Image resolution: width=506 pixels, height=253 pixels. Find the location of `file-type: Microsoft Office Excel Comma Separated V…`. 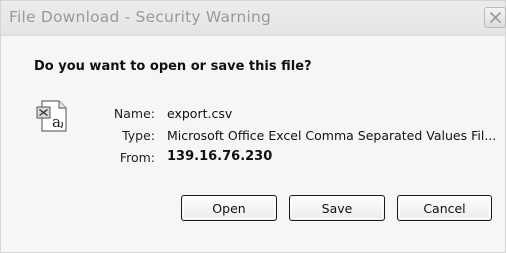

file-type: Microsoft Office Excel Comma Separated V… is located at coordinates (332, 135).